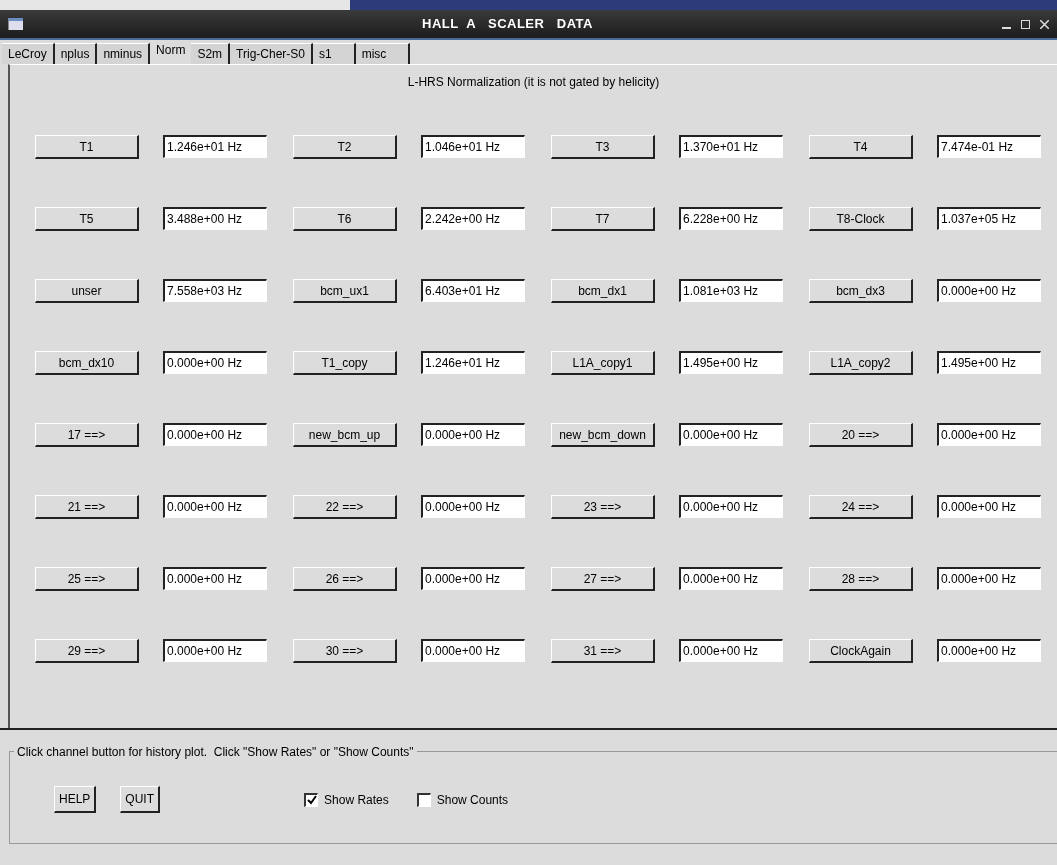 The width and height of the screenshot is (1057, 865). Describe the element at coordinates (76, 53) in the screenshot. I see `tab: nplus` at that location.